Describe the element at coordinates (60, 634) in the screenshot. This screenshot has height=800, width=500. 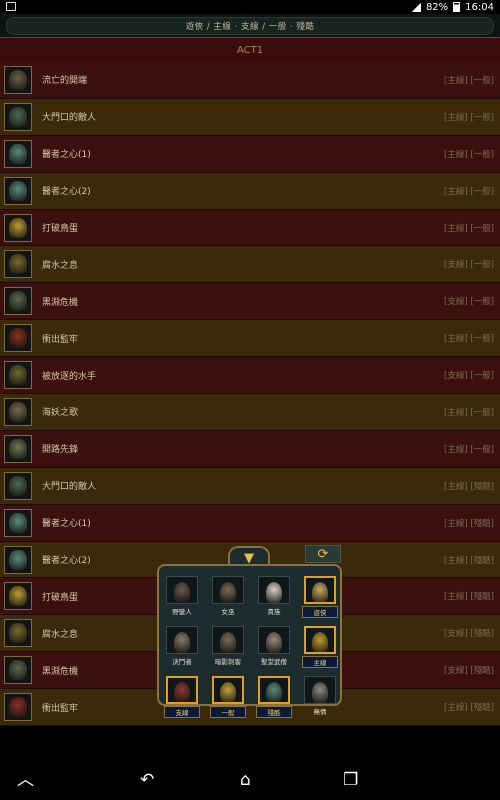
I see `quest-name: 腐水之息` at that location.